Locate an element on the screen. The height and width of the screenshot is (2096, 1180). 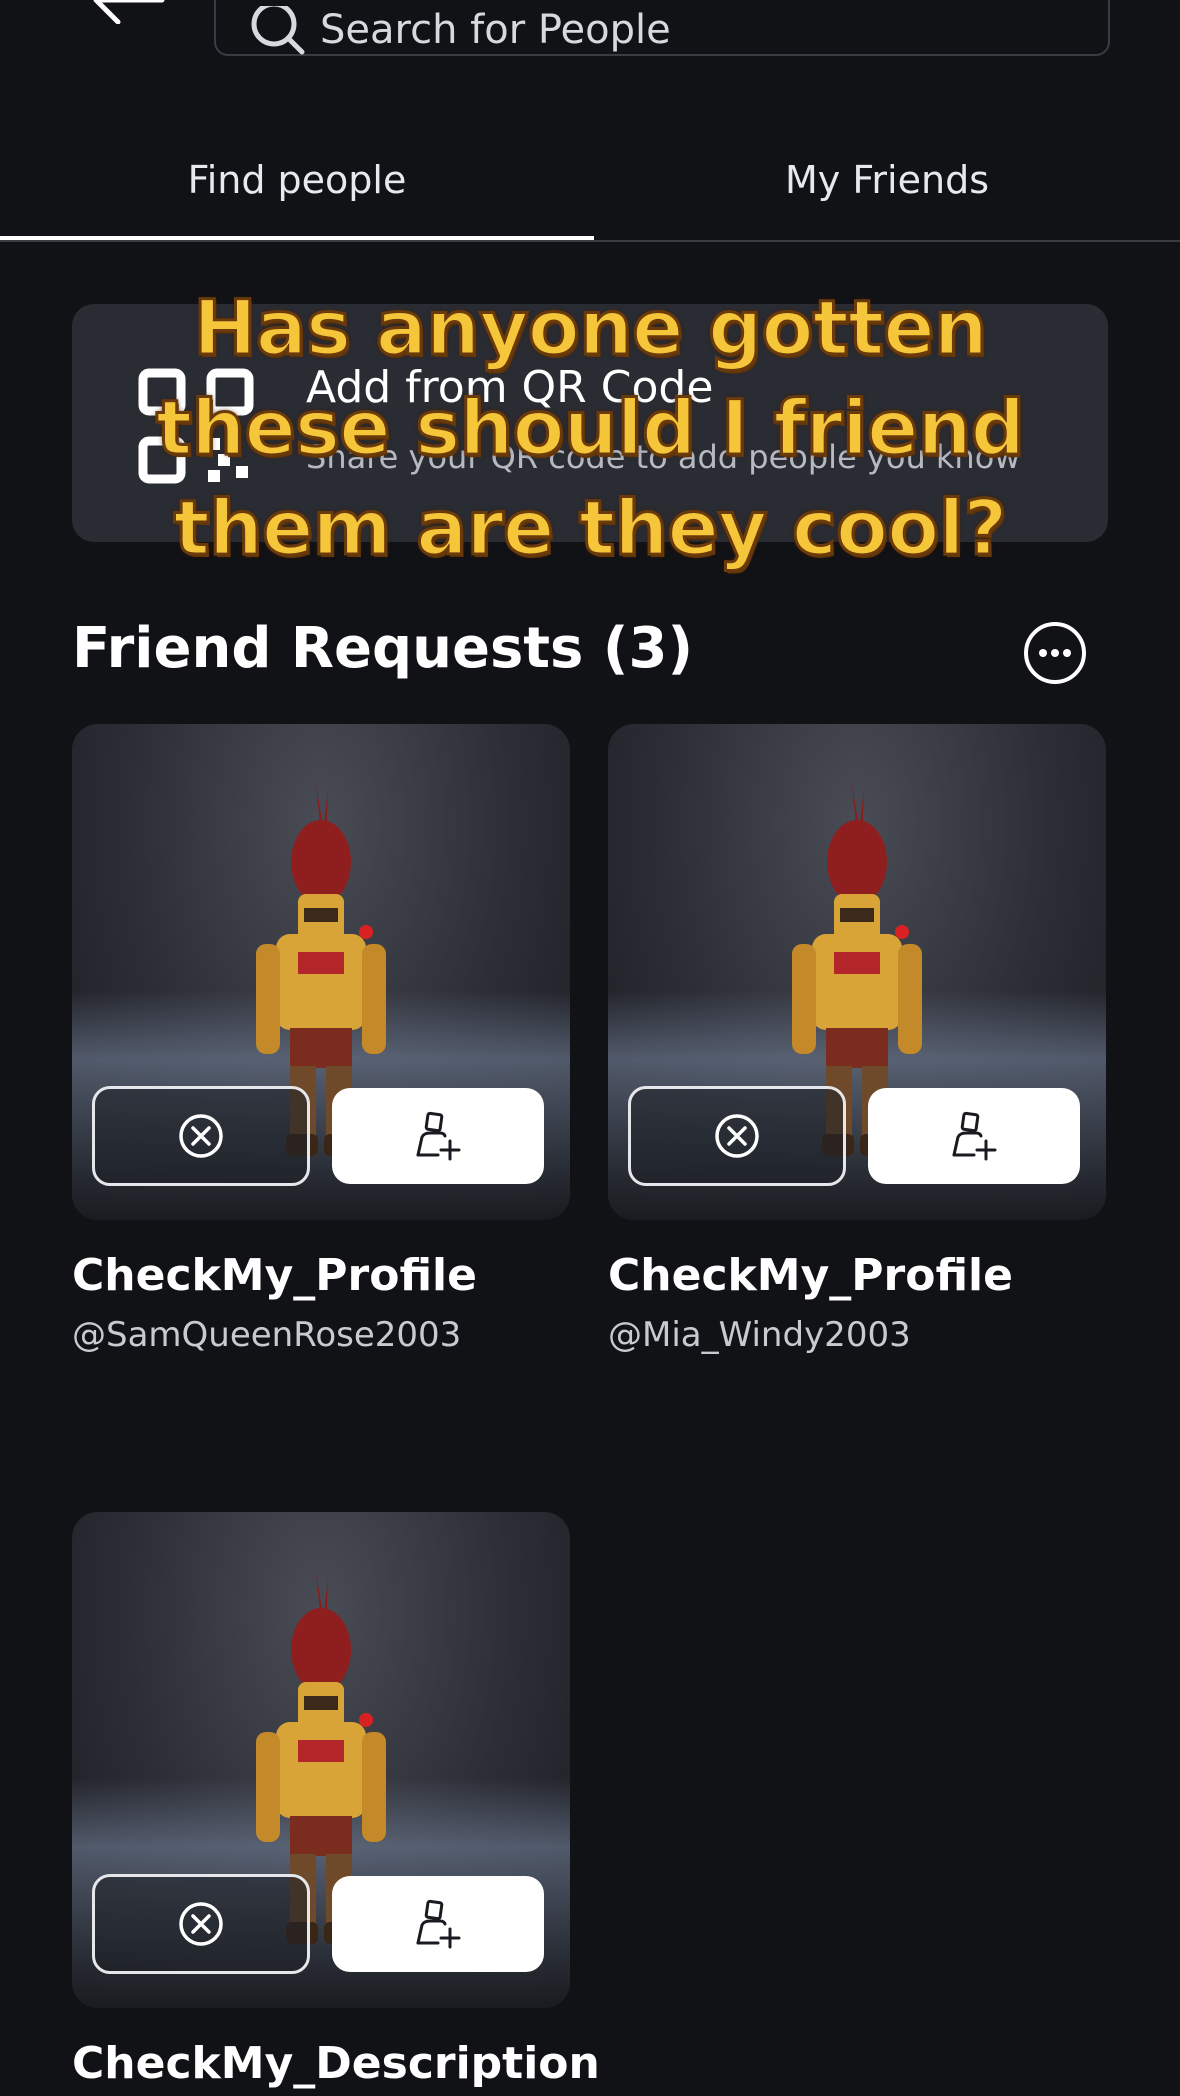
tab-bar: Find people My Friends is located at coordinates (590, 181).